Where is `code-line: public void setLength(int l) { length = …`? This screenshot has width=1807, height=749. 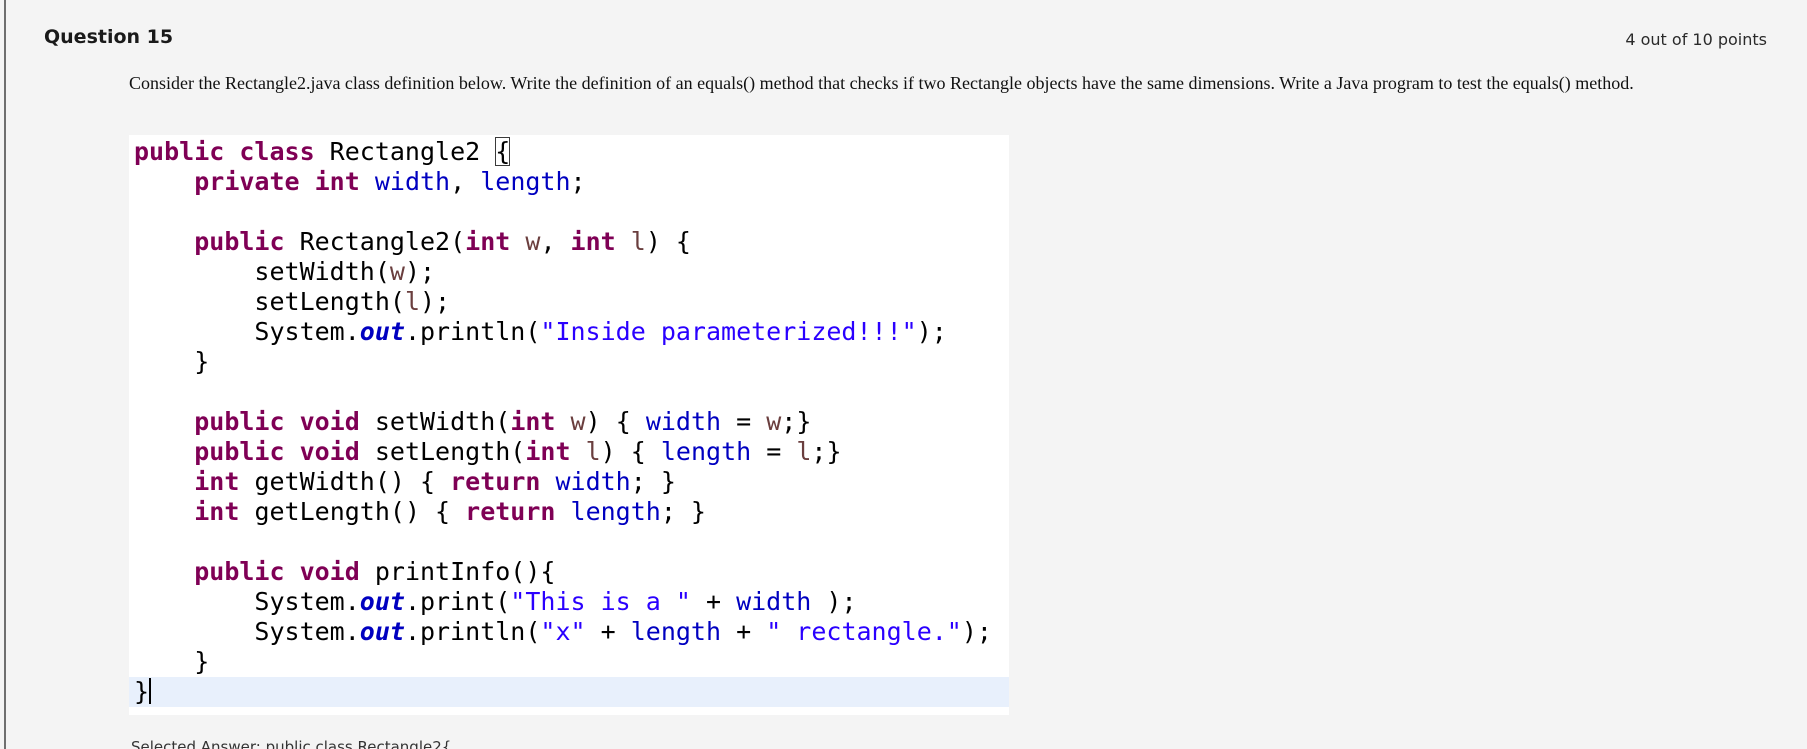
code-line: public void setLength(int l) { length = … is located at coordinates (488, 452).